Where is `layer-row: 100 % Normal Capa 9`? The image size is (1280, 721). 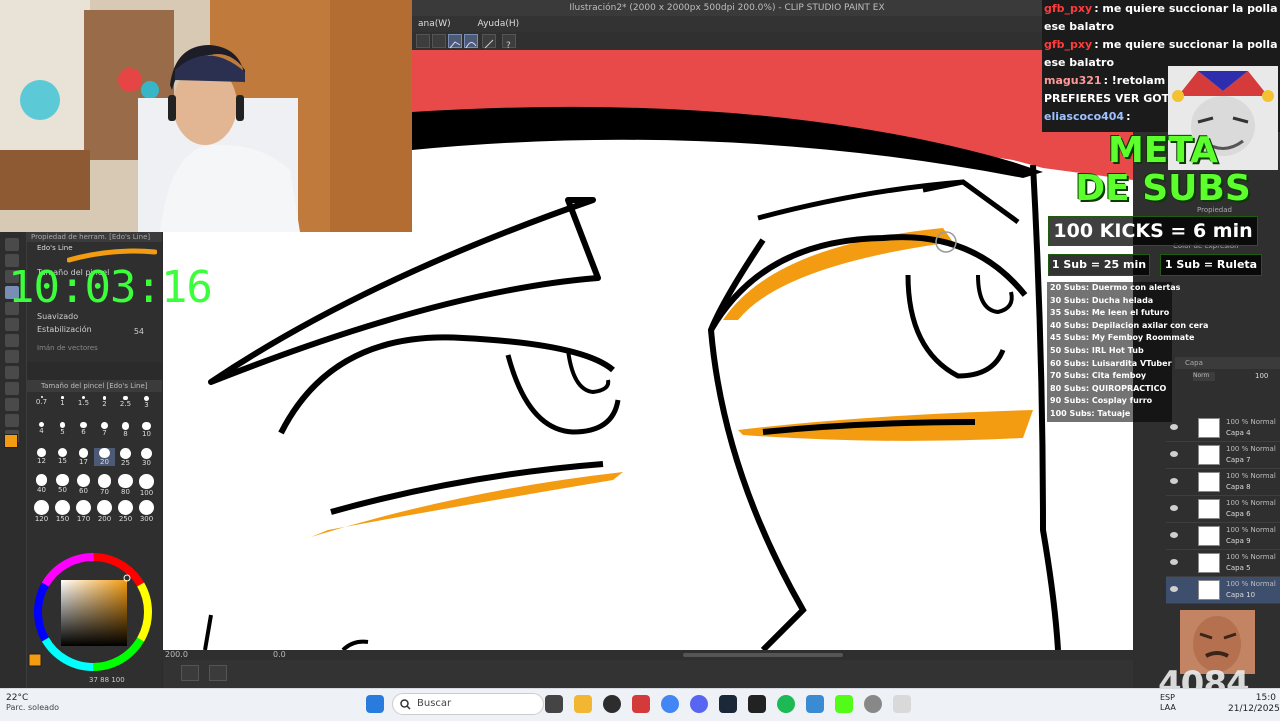 layer-row: 100 % Normal Capa 9 is located at coordinates (1223, 536).